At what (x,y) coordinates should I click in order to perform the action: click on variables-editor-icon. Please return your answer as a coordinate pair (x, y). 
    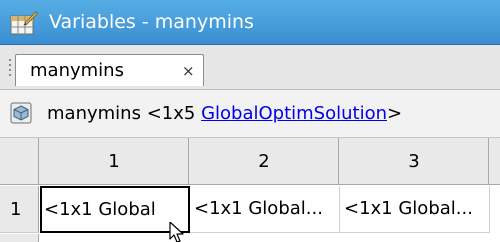
    Looking at the image, I should click on (24, 23).